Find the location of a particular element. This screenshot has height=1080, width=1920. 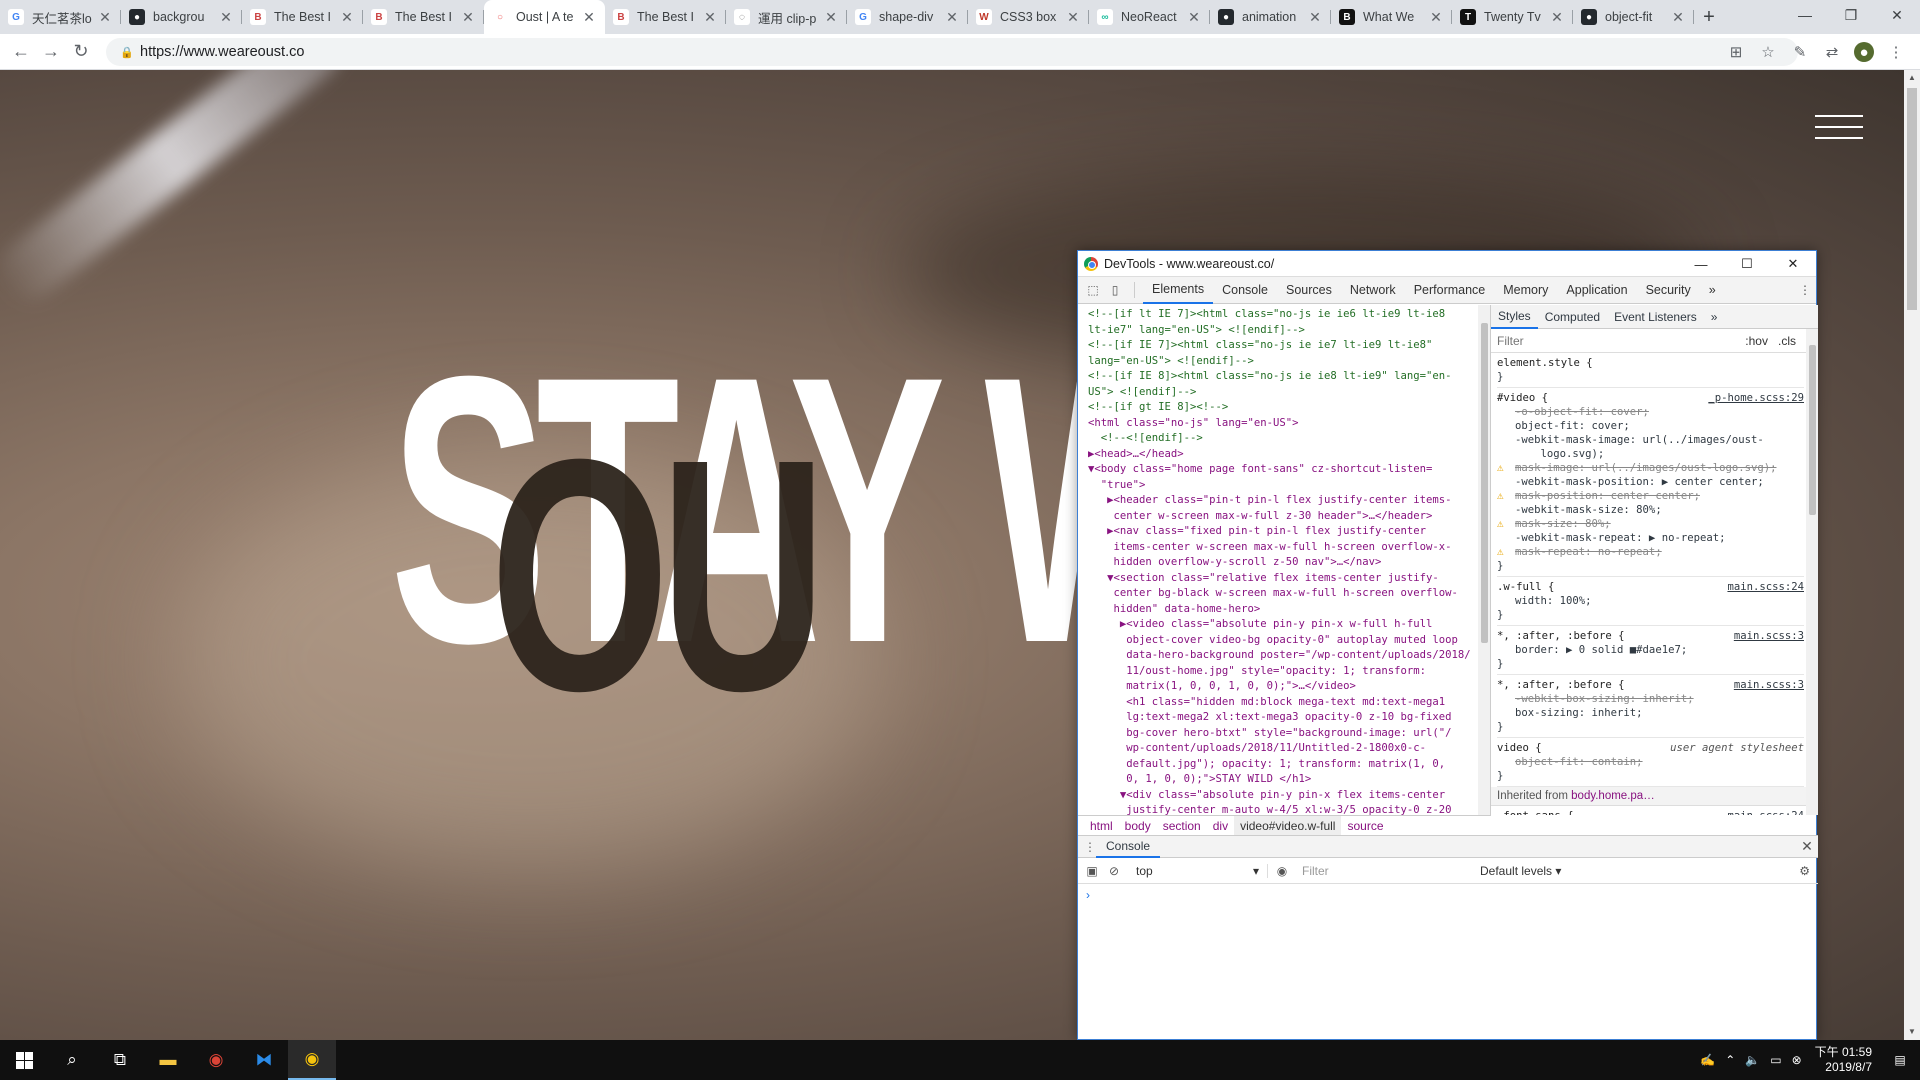

css-declaration: -webkit-box-sizing: inherit; is located at coordinates (1650, 699).